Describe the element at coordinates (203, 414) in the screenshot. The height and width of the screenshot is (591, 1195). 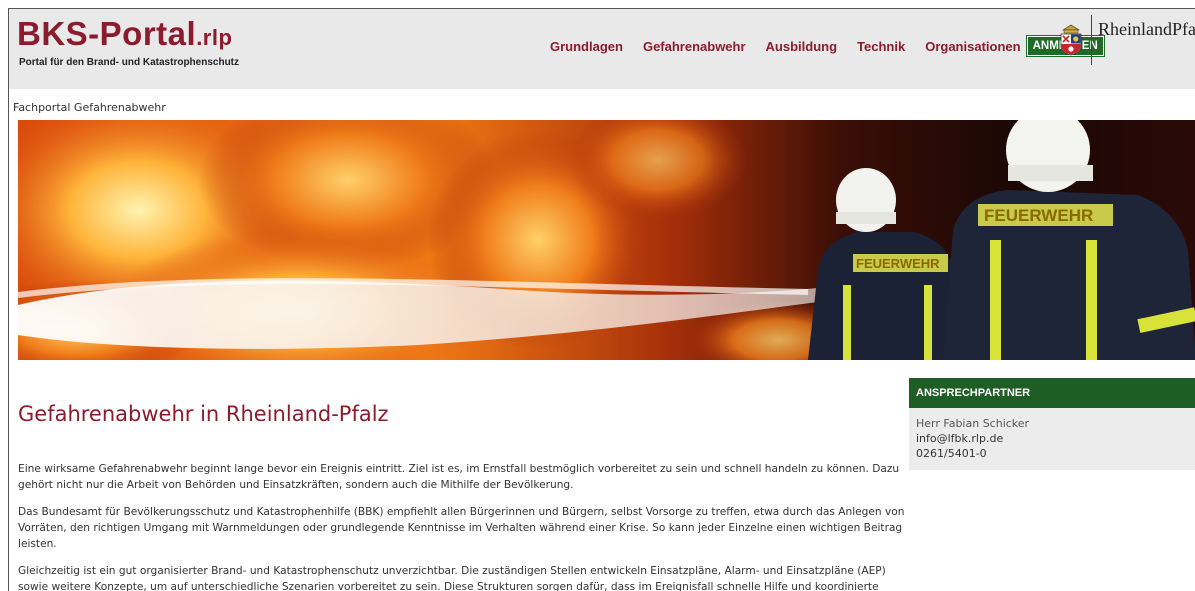
I see `page-title: Gefahrenabwehr in Rheinland-Pfalz` at that location.